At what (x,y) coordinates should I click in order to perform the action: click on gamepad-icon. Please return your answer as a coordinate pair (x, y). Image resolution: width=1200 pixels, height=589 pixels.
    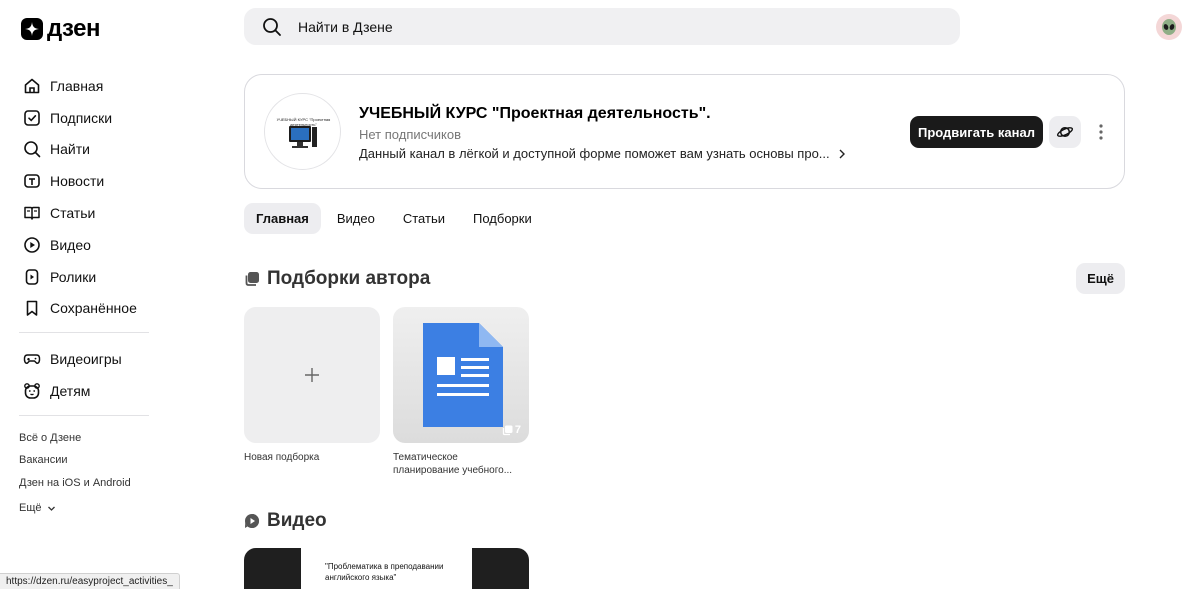
    Looking at the image, I should click on (32, 359).